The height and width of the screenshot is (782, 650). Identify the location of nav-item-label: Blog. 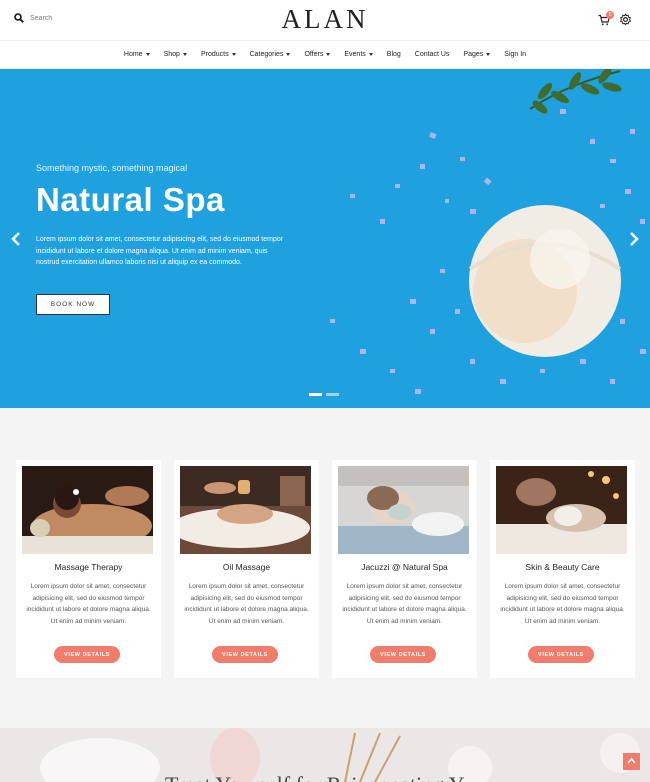
(393, 54).